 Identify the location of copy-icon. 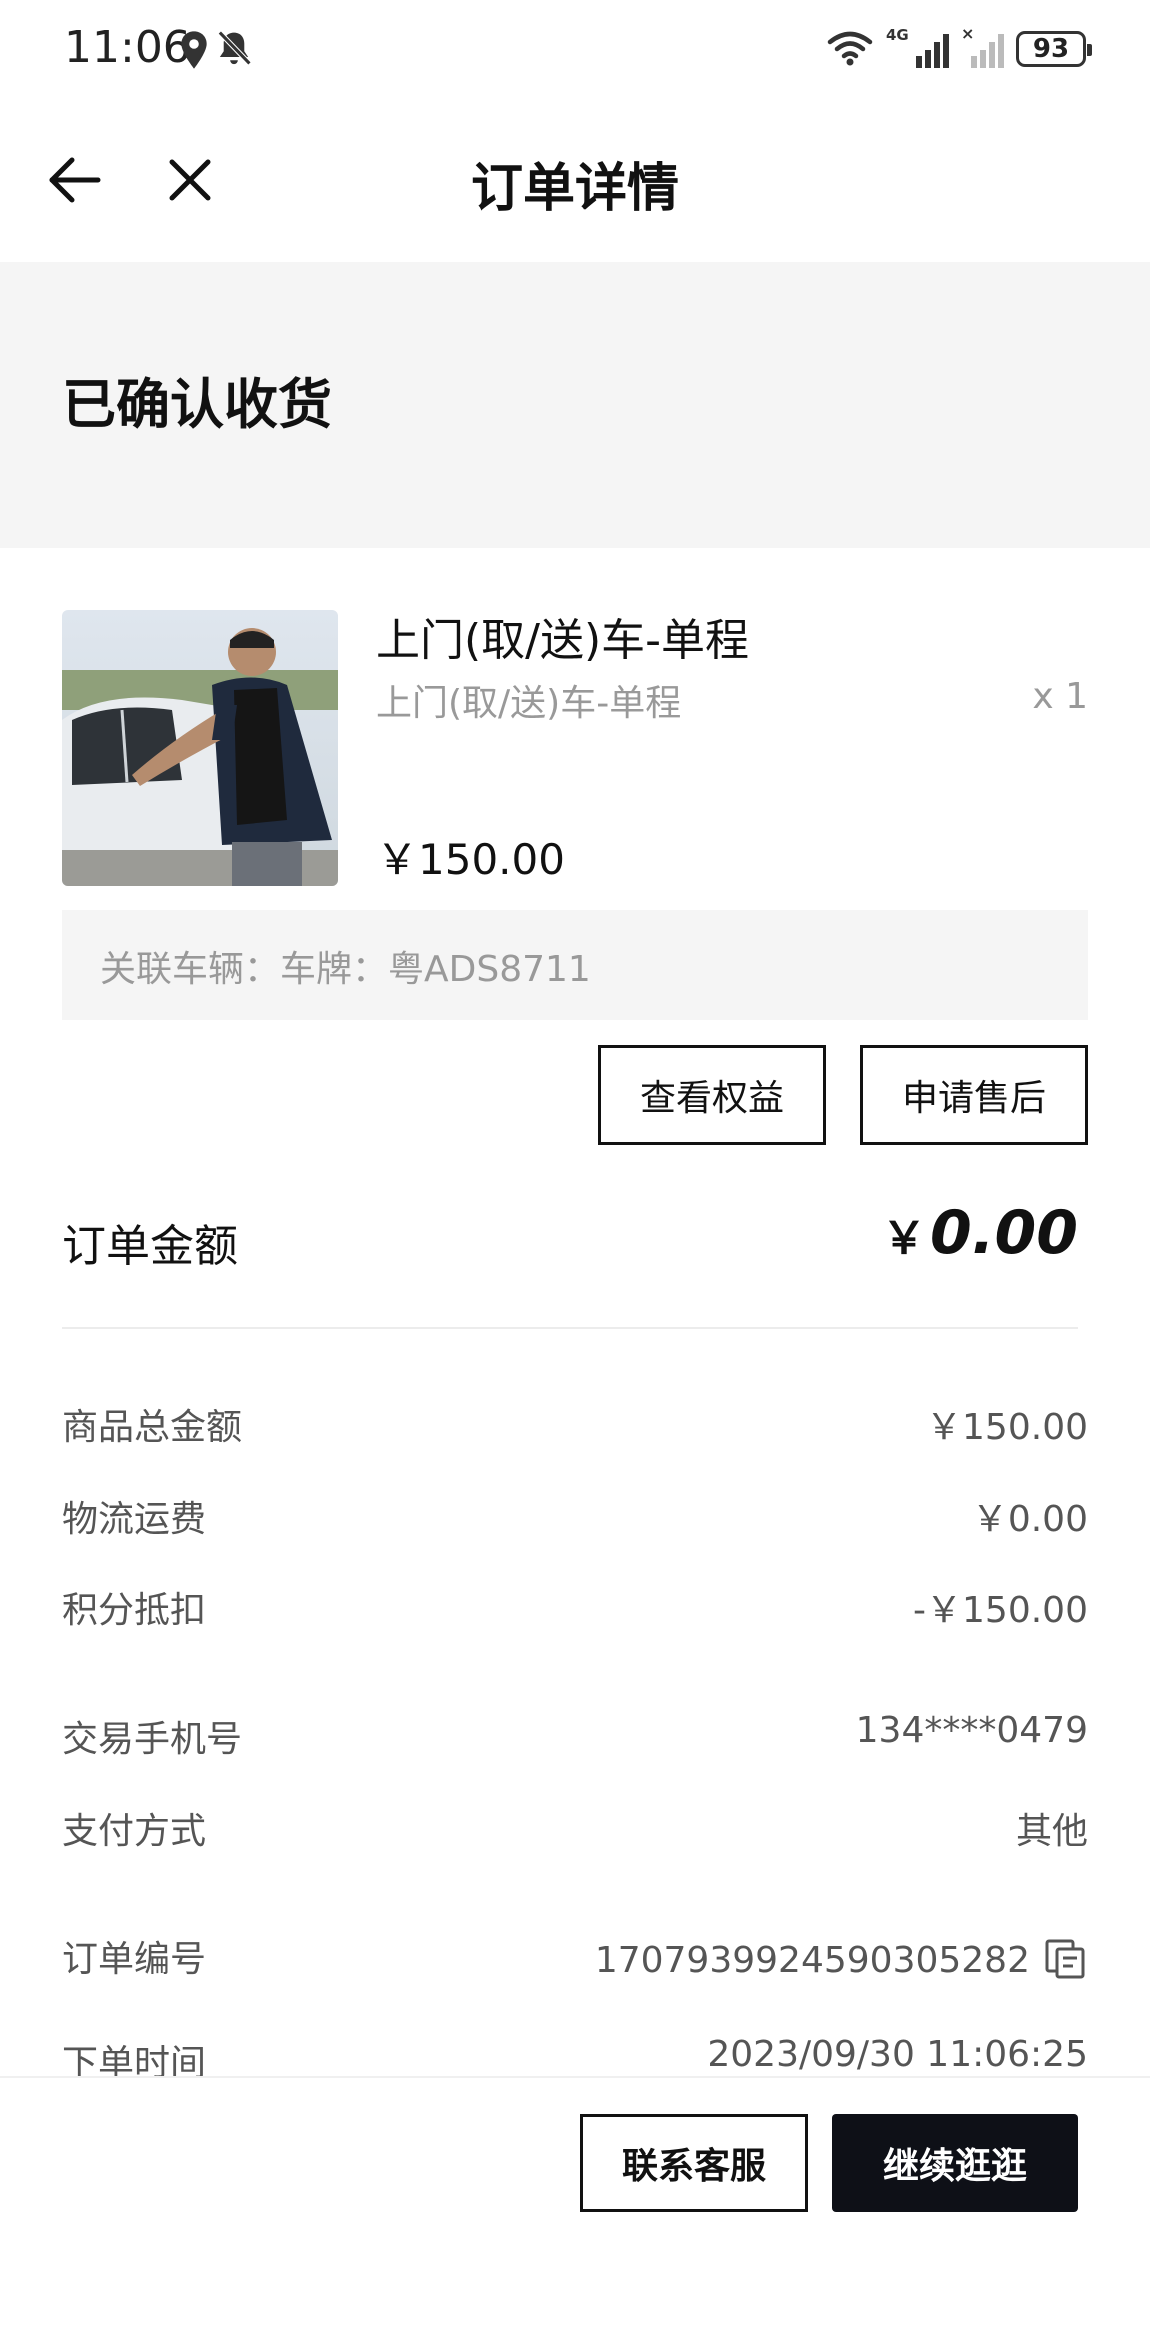
(1065, 1959).